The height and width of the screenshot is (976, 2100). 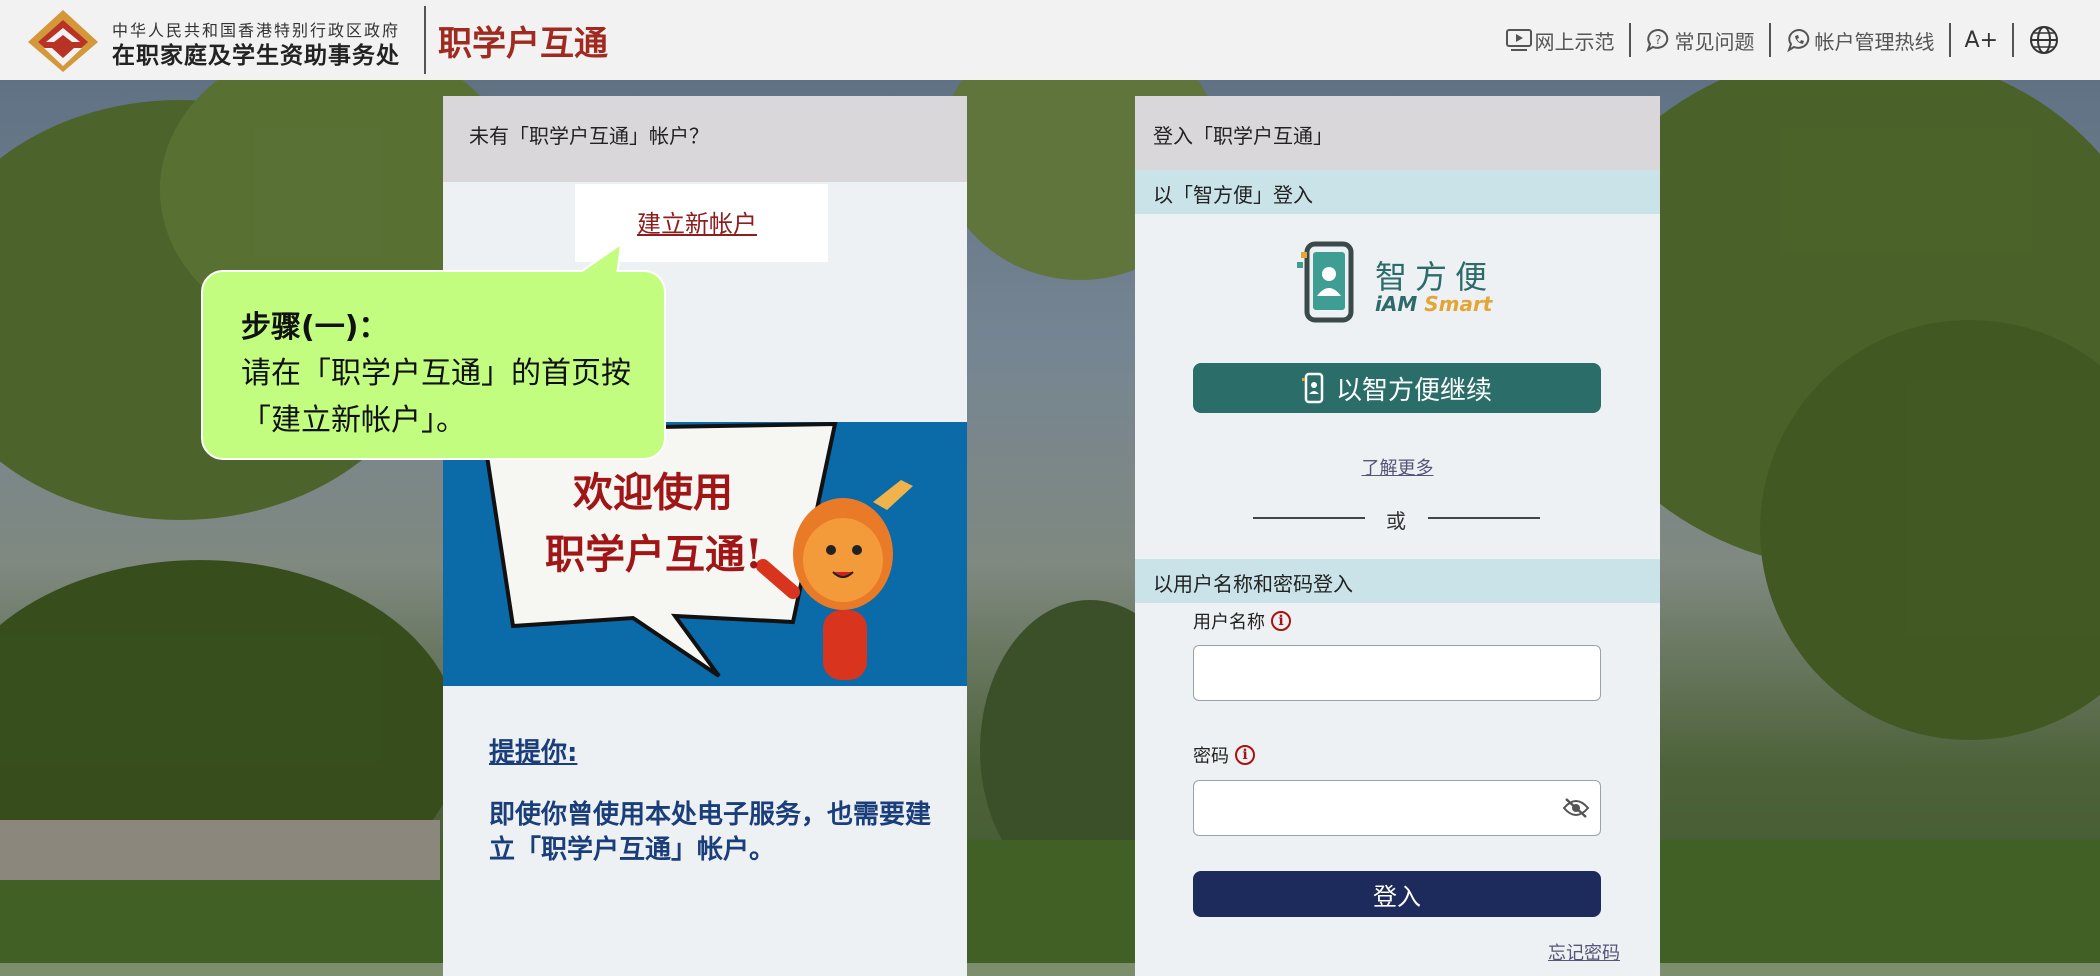 I want to click on password-info-icon: i, so click(x=1245, y=755).